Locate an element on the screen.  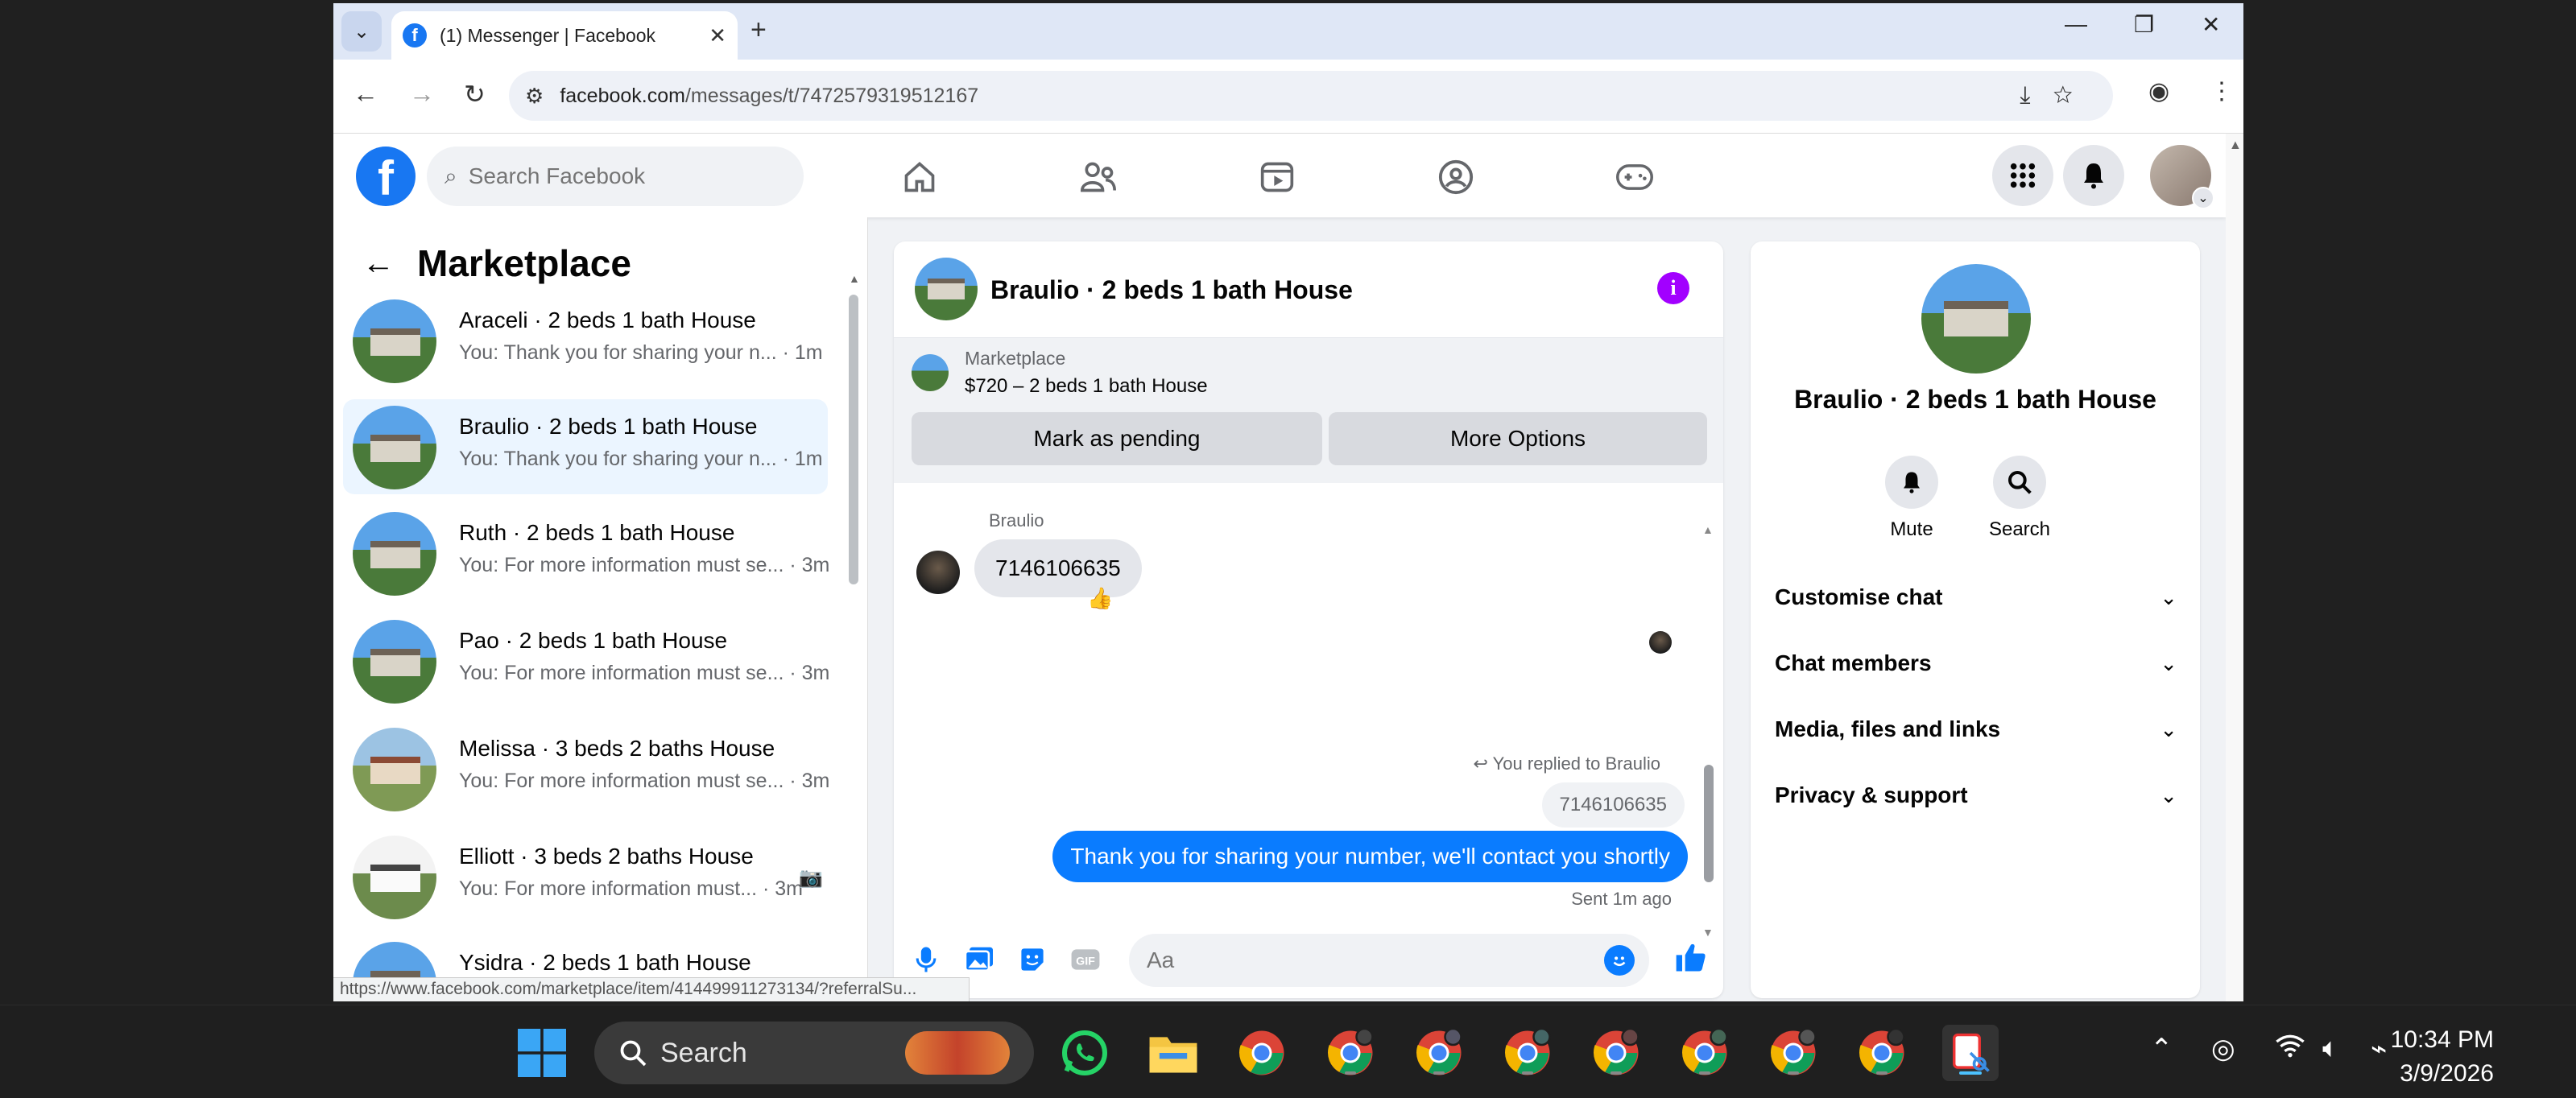
menu-grid-icon is located at coordinates (2022, 175).